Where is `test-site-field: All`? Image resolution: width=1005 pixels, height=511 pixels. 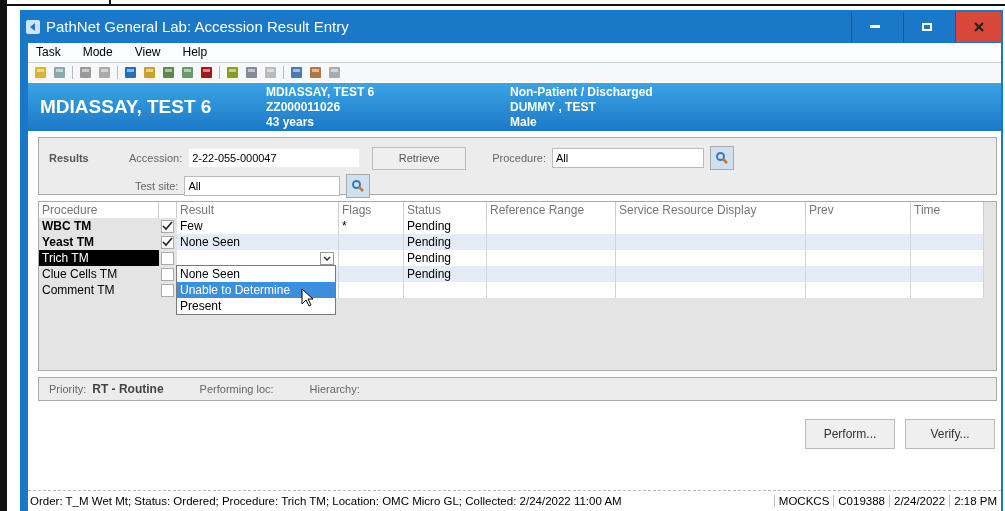 test-site-field: All is located at coordinates (262, 186).